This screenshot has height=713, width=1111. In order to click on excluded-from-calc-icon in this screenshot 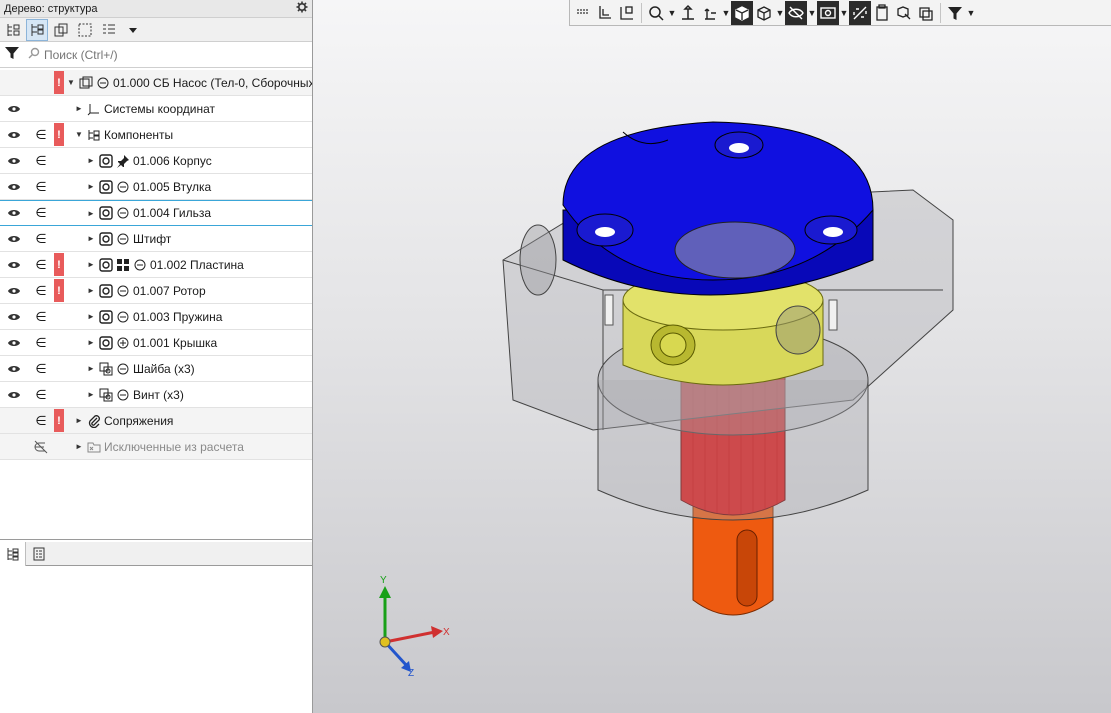, I will do `click(41, 446)`.